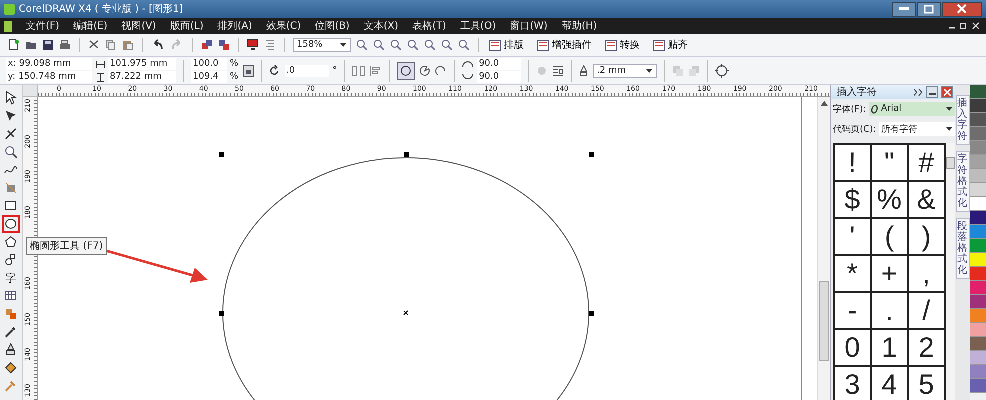 This screenshot has width=986, height=400. Describe the element at coordinates (672, 45) in the screenshot. I see `plugin-button: 贴齐` at that location.